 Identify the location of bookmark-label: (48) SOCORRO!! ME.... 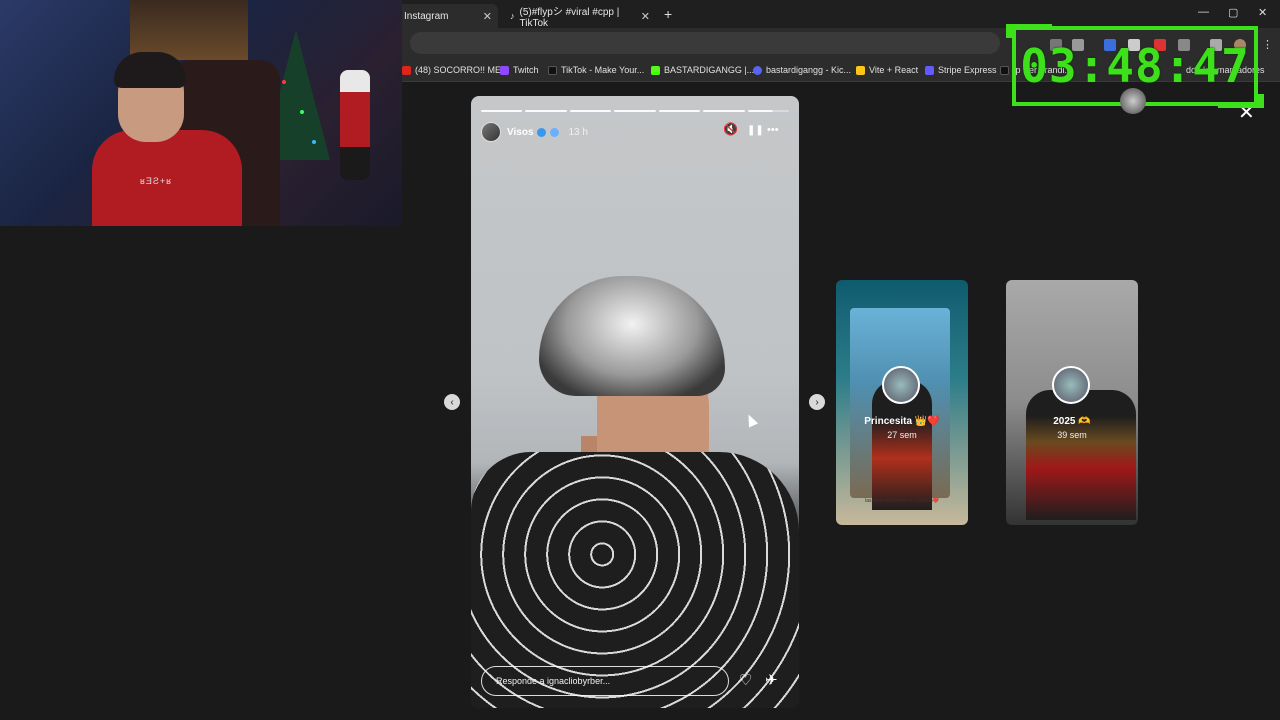
(462, 70).